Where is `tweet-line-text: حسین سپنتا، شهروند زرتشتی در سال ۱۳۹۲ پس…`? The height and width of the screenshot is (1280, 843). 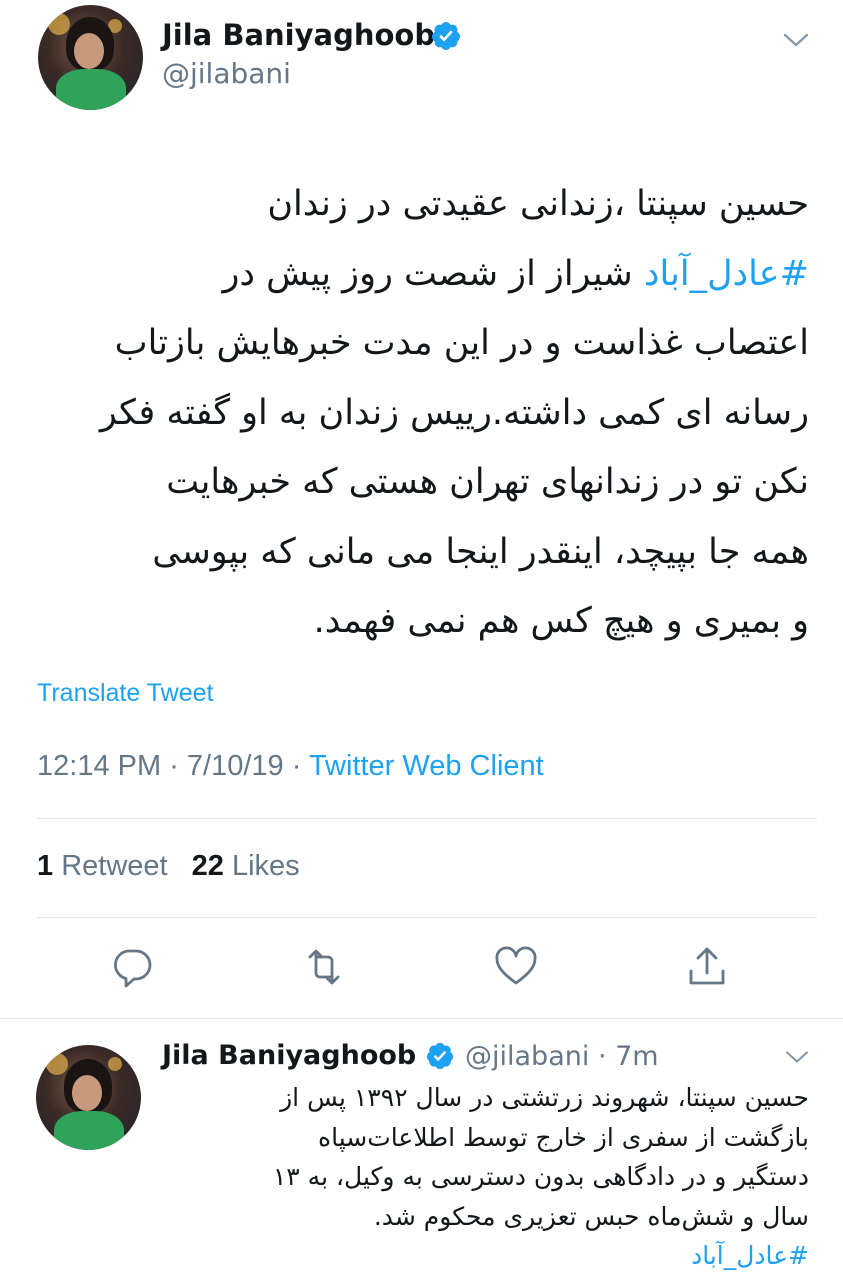 tweet-line-text: حسین سپنتا، شهروند زرتشتی در سال ۱۳۹۲ پس… is located at coordinates (544, 1097).